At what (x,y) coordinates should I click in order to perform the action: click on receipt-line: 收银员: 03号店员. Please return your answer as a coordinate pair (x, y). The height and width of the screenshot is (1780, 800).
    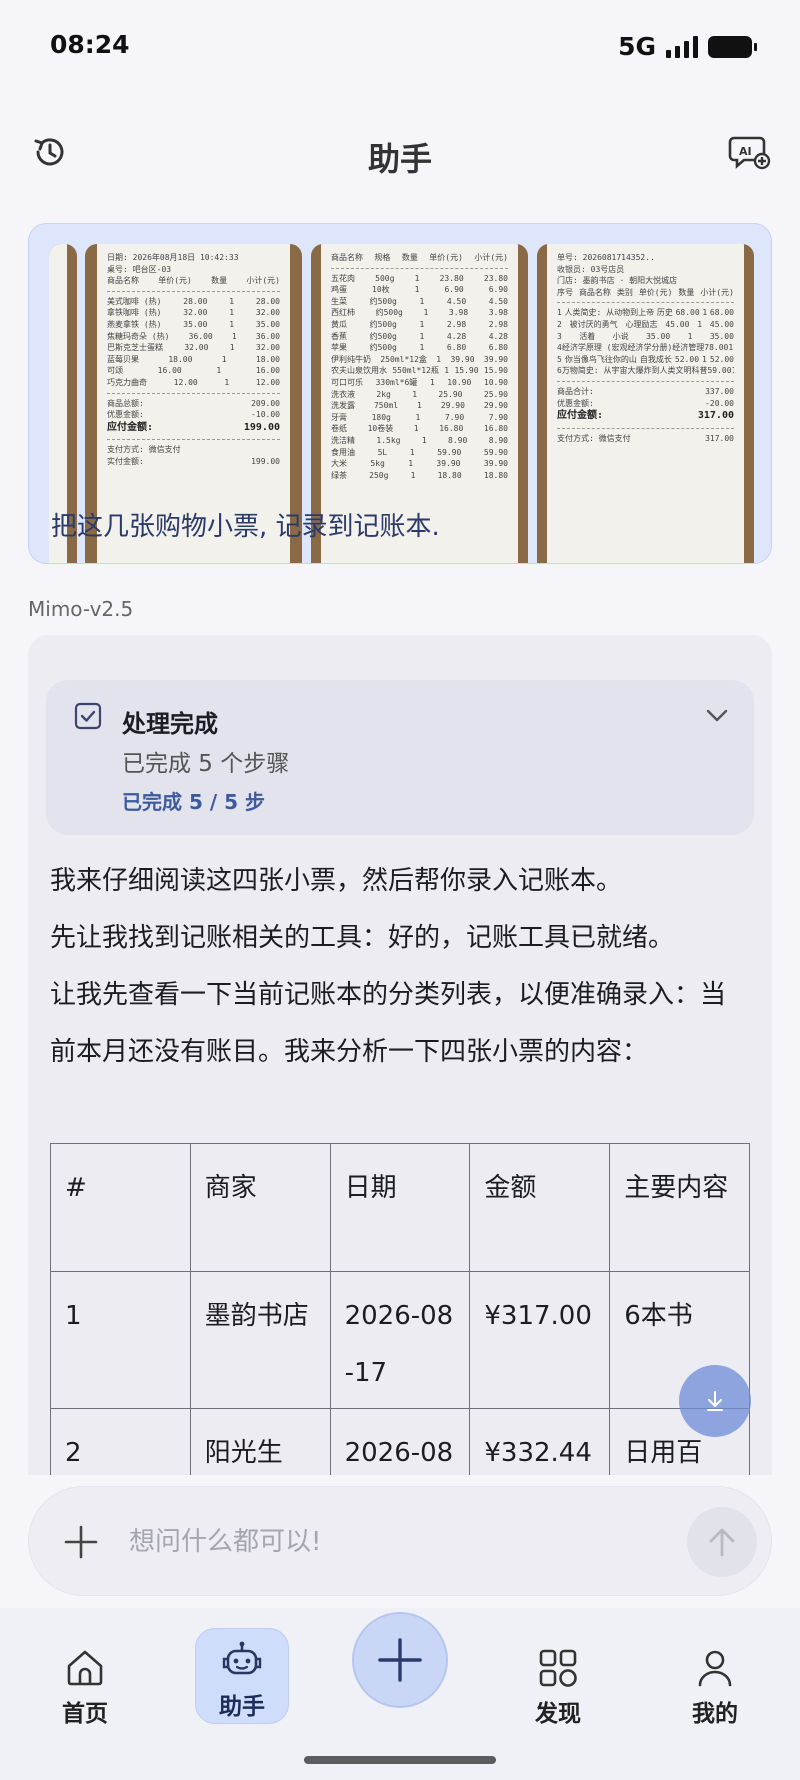
    Looking at the image, I should click on (591, 269).